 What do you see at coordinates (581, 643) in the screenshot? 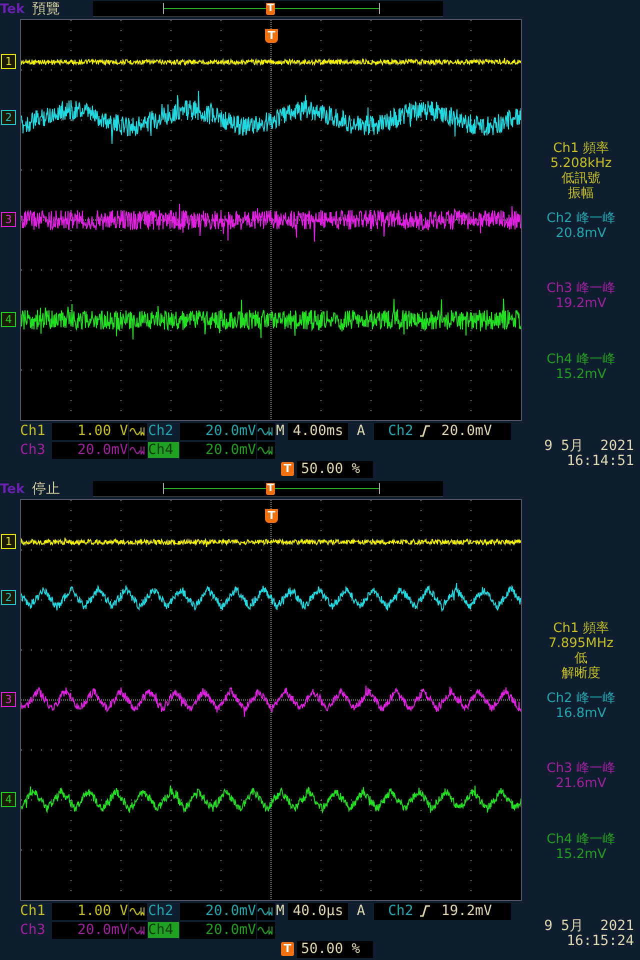
I see `measurement-readout: 7.895MHz` at bounding box center [581, 643].